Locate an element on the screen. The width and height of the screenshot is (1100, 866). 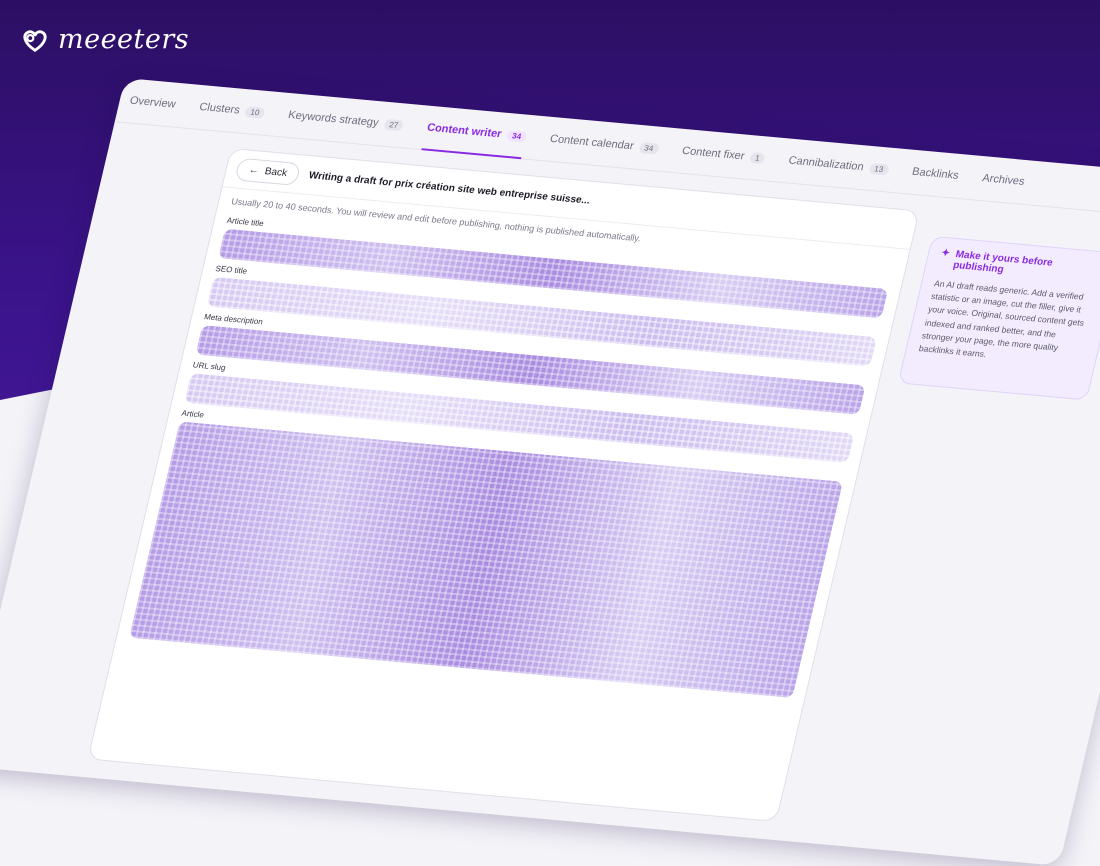
tab-clusters: Clusters 10 is located at coordinates (231, 109).